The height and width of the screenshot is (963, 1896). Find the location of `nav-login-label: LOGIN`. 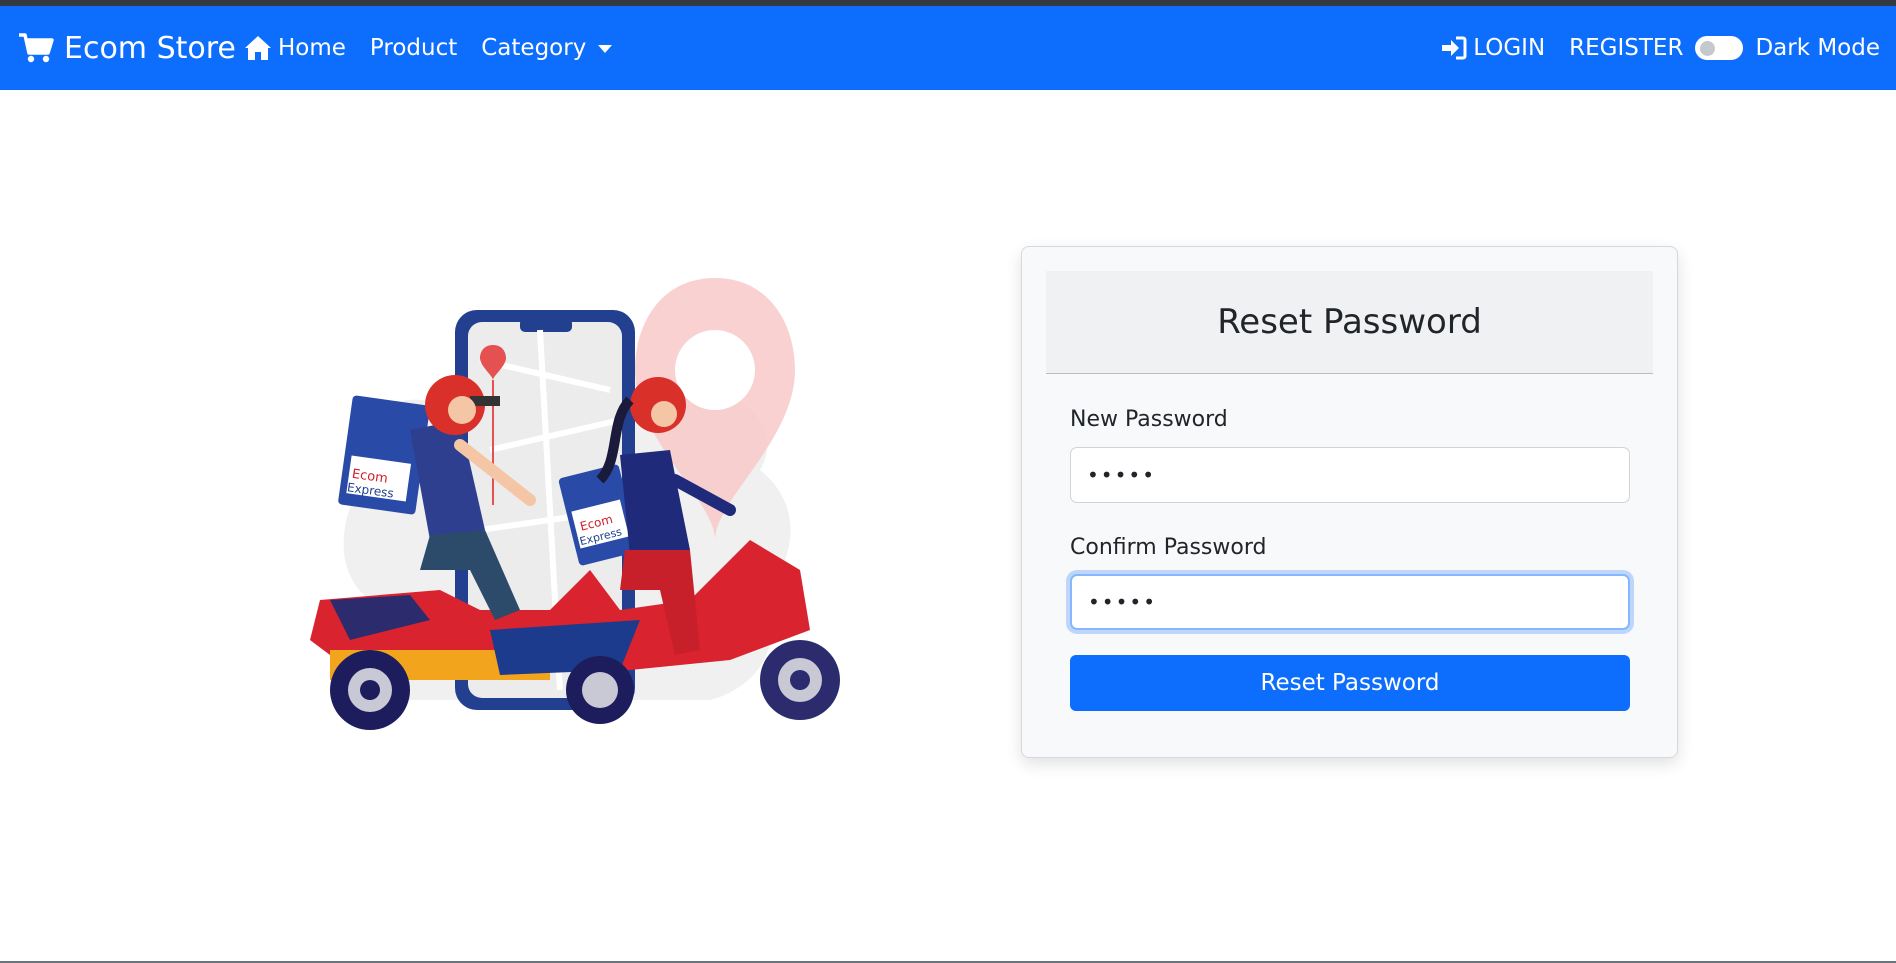

nav-login-label: LOGIN is located at coordinates (1509, 48).